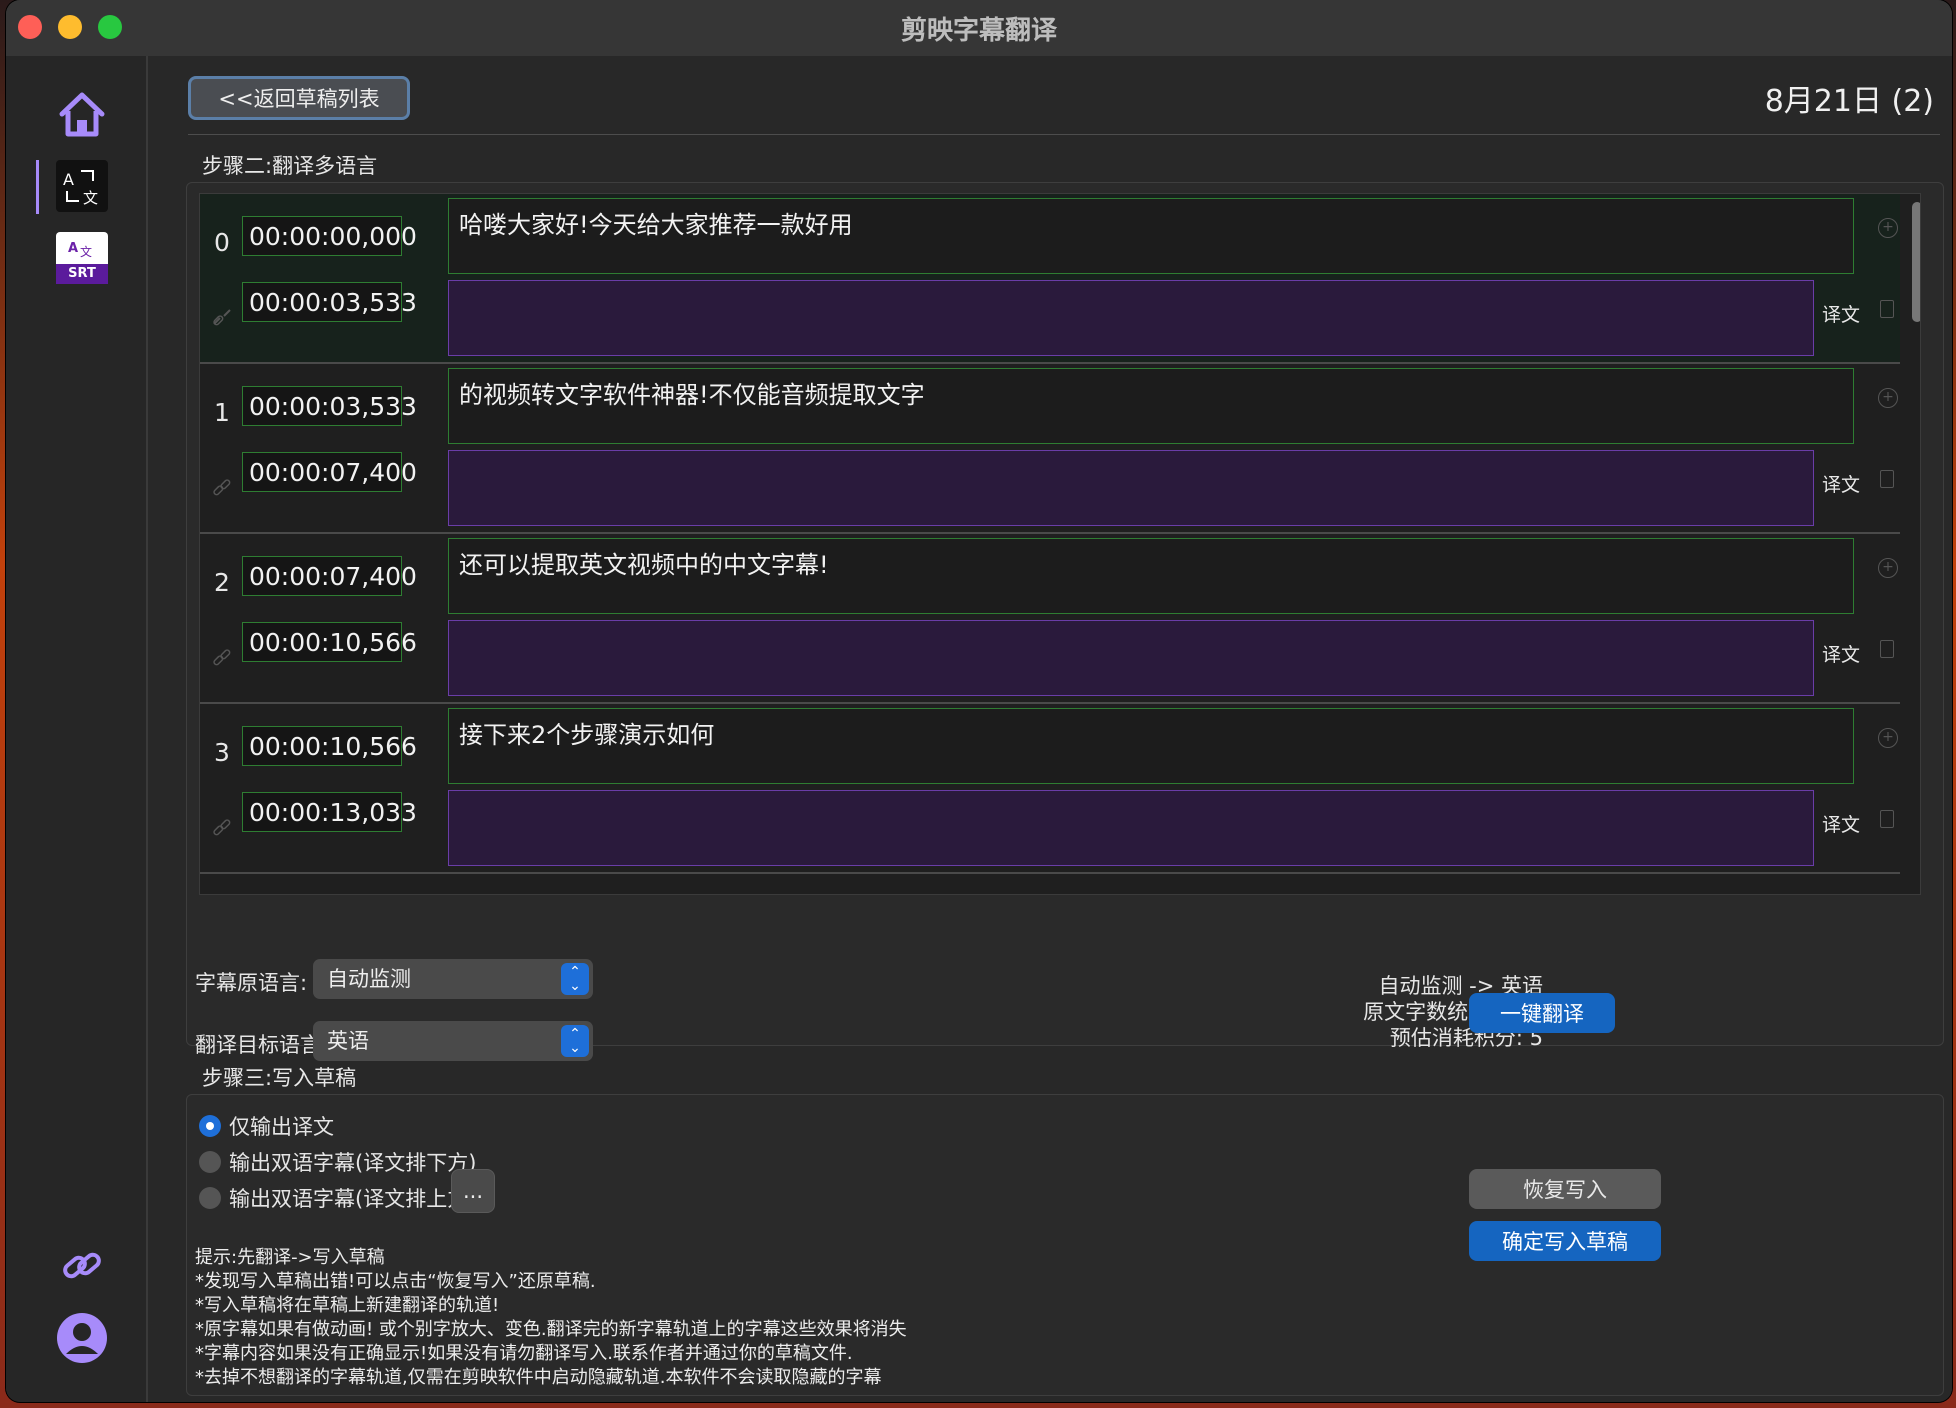  Describe the element at coordinates (290, 1257) in the screenshot. I see `tip-line: 提示:先翻译->写入草稿` at that location.